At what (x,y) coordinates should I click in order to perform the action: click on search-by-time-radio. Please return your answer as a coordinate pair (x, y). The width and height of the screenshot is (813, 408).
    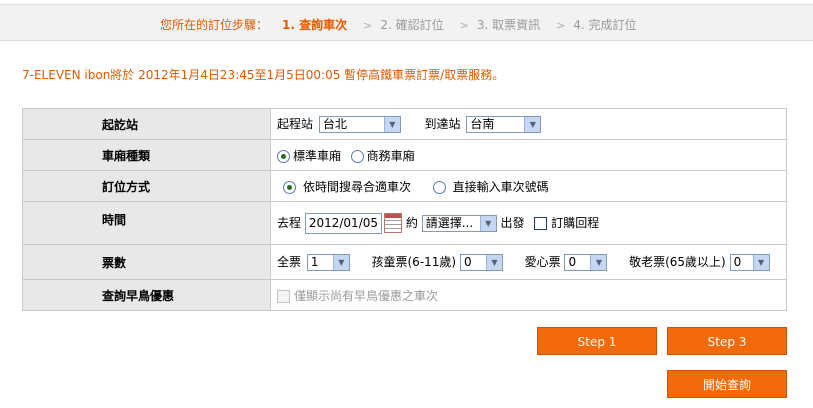
    Looking at the image, I should click on (289, 187).